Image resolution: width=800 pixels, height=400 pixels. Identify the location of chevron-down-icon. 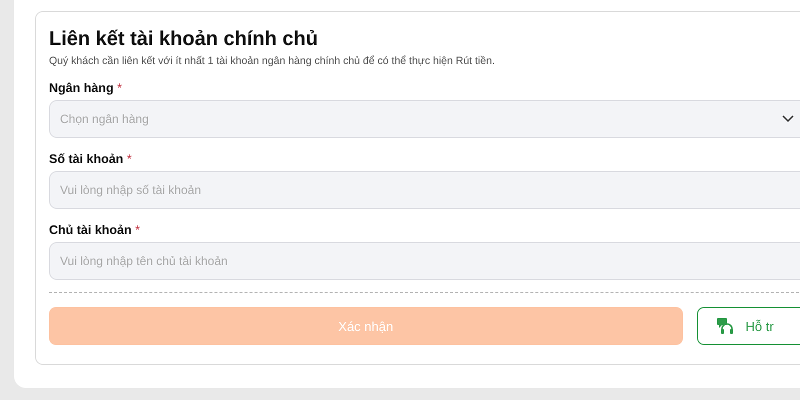
(788, 119).